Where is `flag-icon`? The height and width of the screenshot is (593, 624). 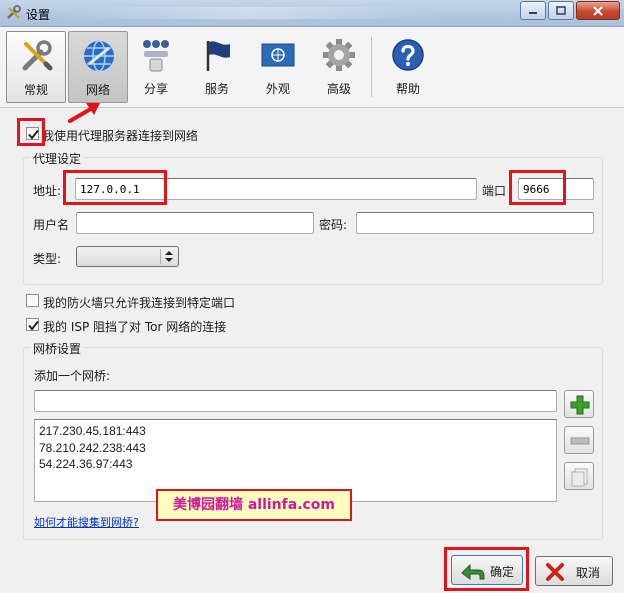 flag-icon is located at coordinates (218, 56).